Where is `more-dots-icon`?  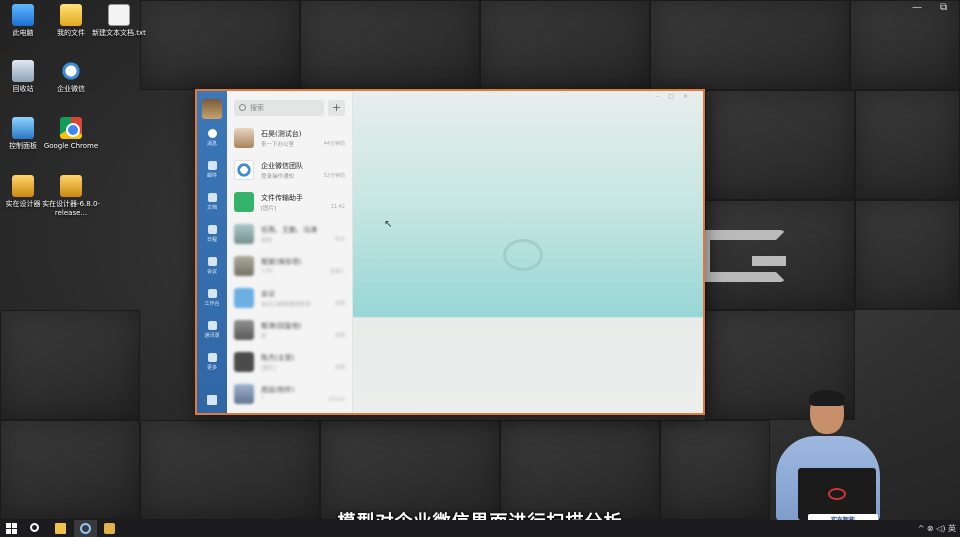
more-dots-icon is located at coordinates (212, 357).